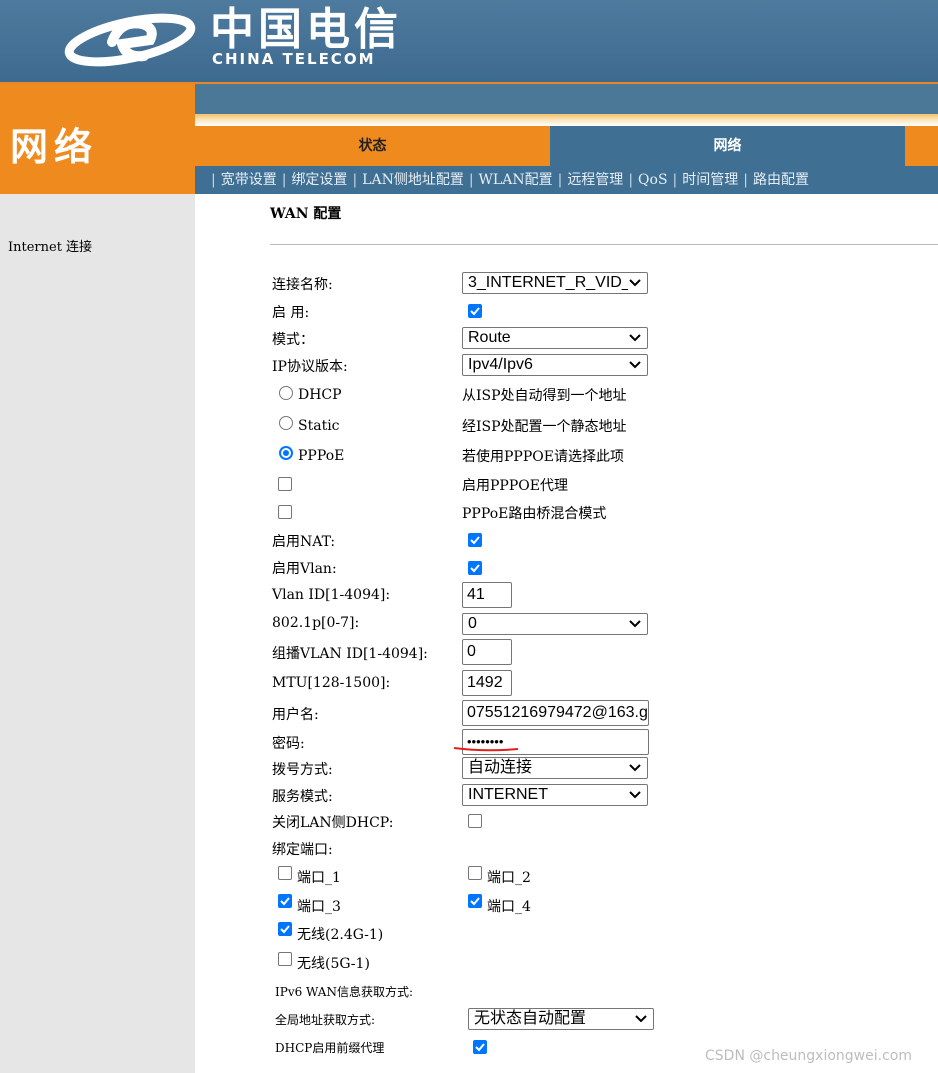 The width and height of the screenshot is (938, 1073). What do you see at coordinates (555, 338) in the screenshot?
I see `mode-select: Route` at bounding box center [555, 338].